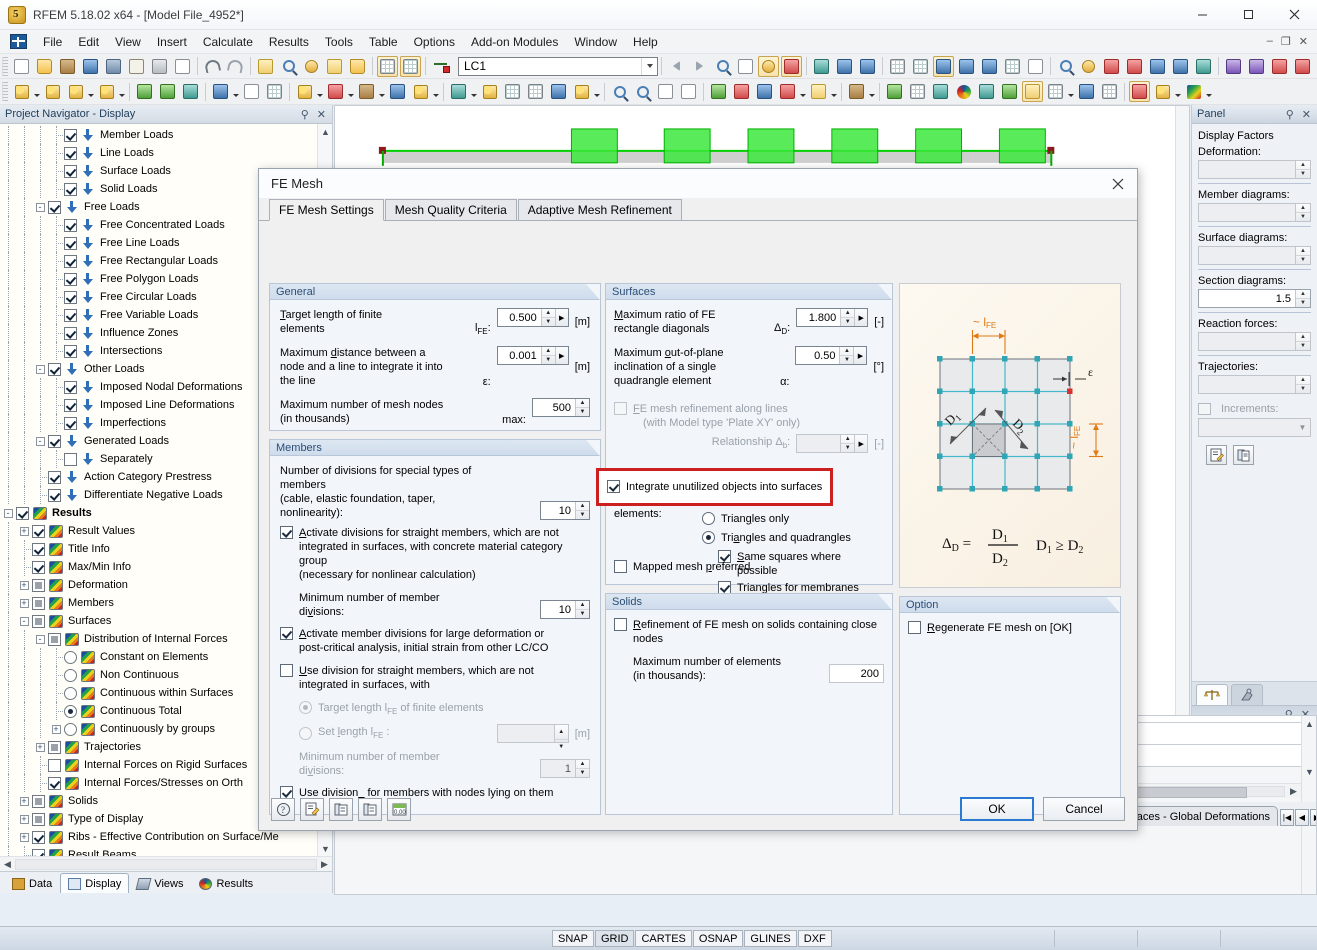  What do you see at coordinates (1302, 66) in the screenshot?
I see `support-all-icon` at bounding box center [1302, 66].